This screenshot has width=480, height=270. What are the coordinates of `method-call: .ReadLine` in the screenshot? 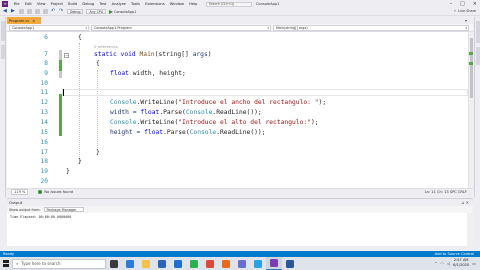 It's located at (229, 112).